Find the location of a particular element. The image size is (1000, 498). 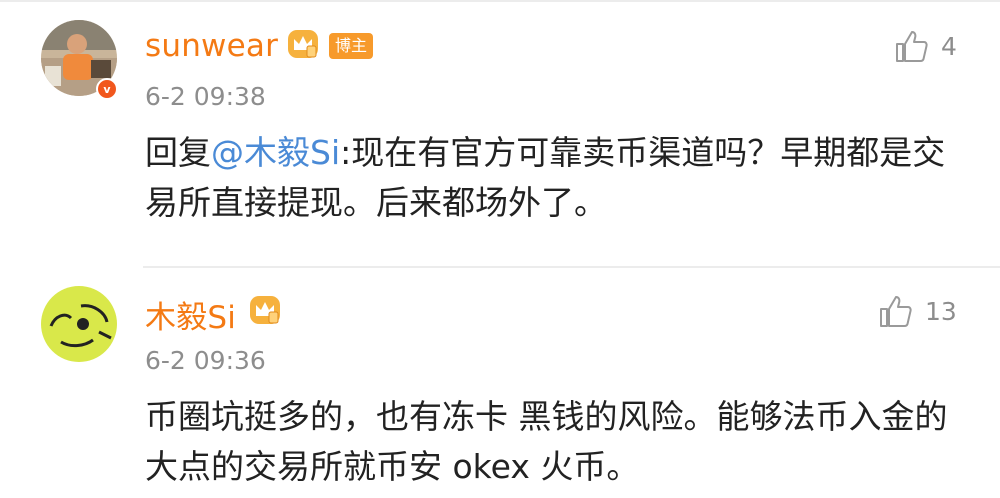

like-count: 13 is located at coordinates (941, 311).